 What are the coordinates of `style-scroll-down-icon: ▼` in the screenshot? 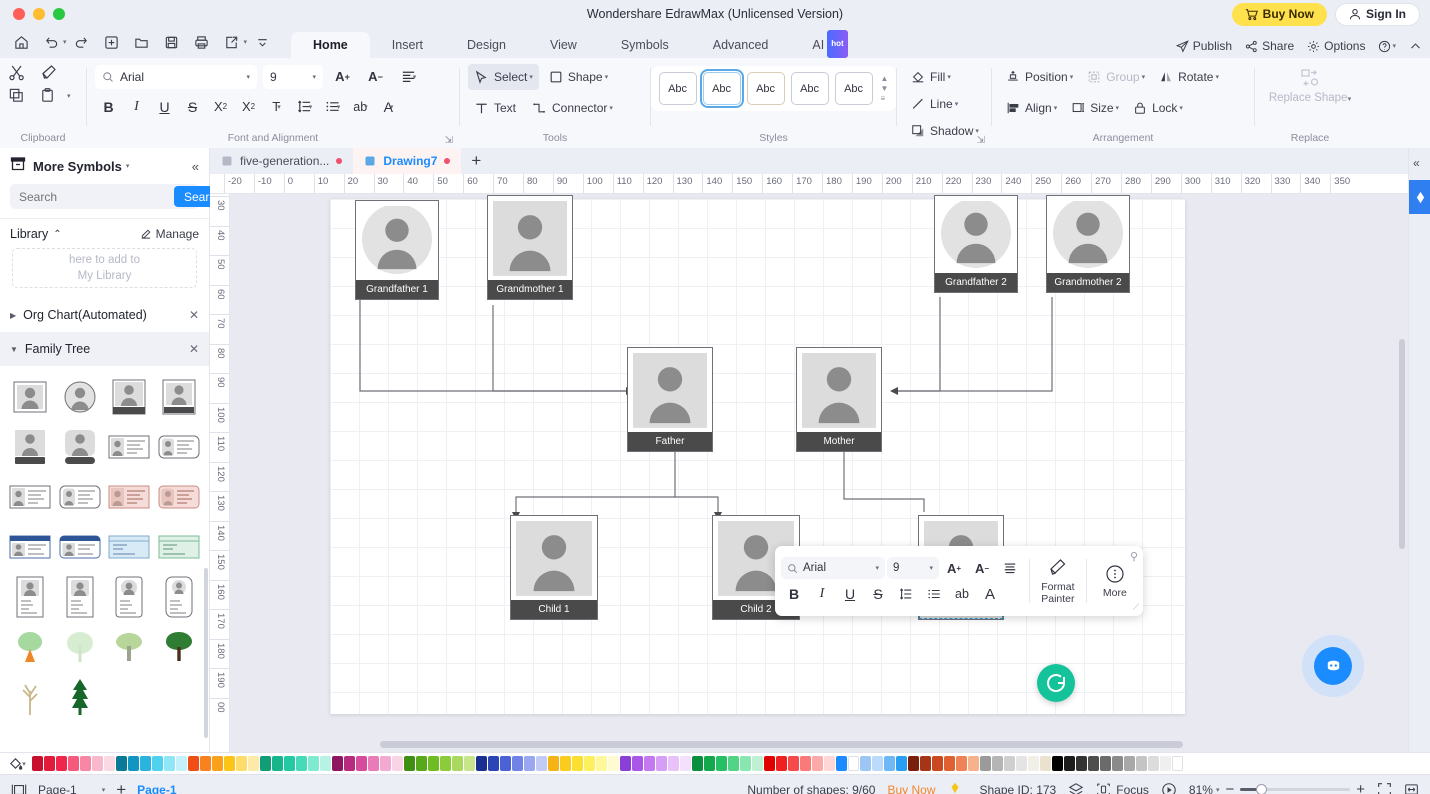 It's located at (885, 88).